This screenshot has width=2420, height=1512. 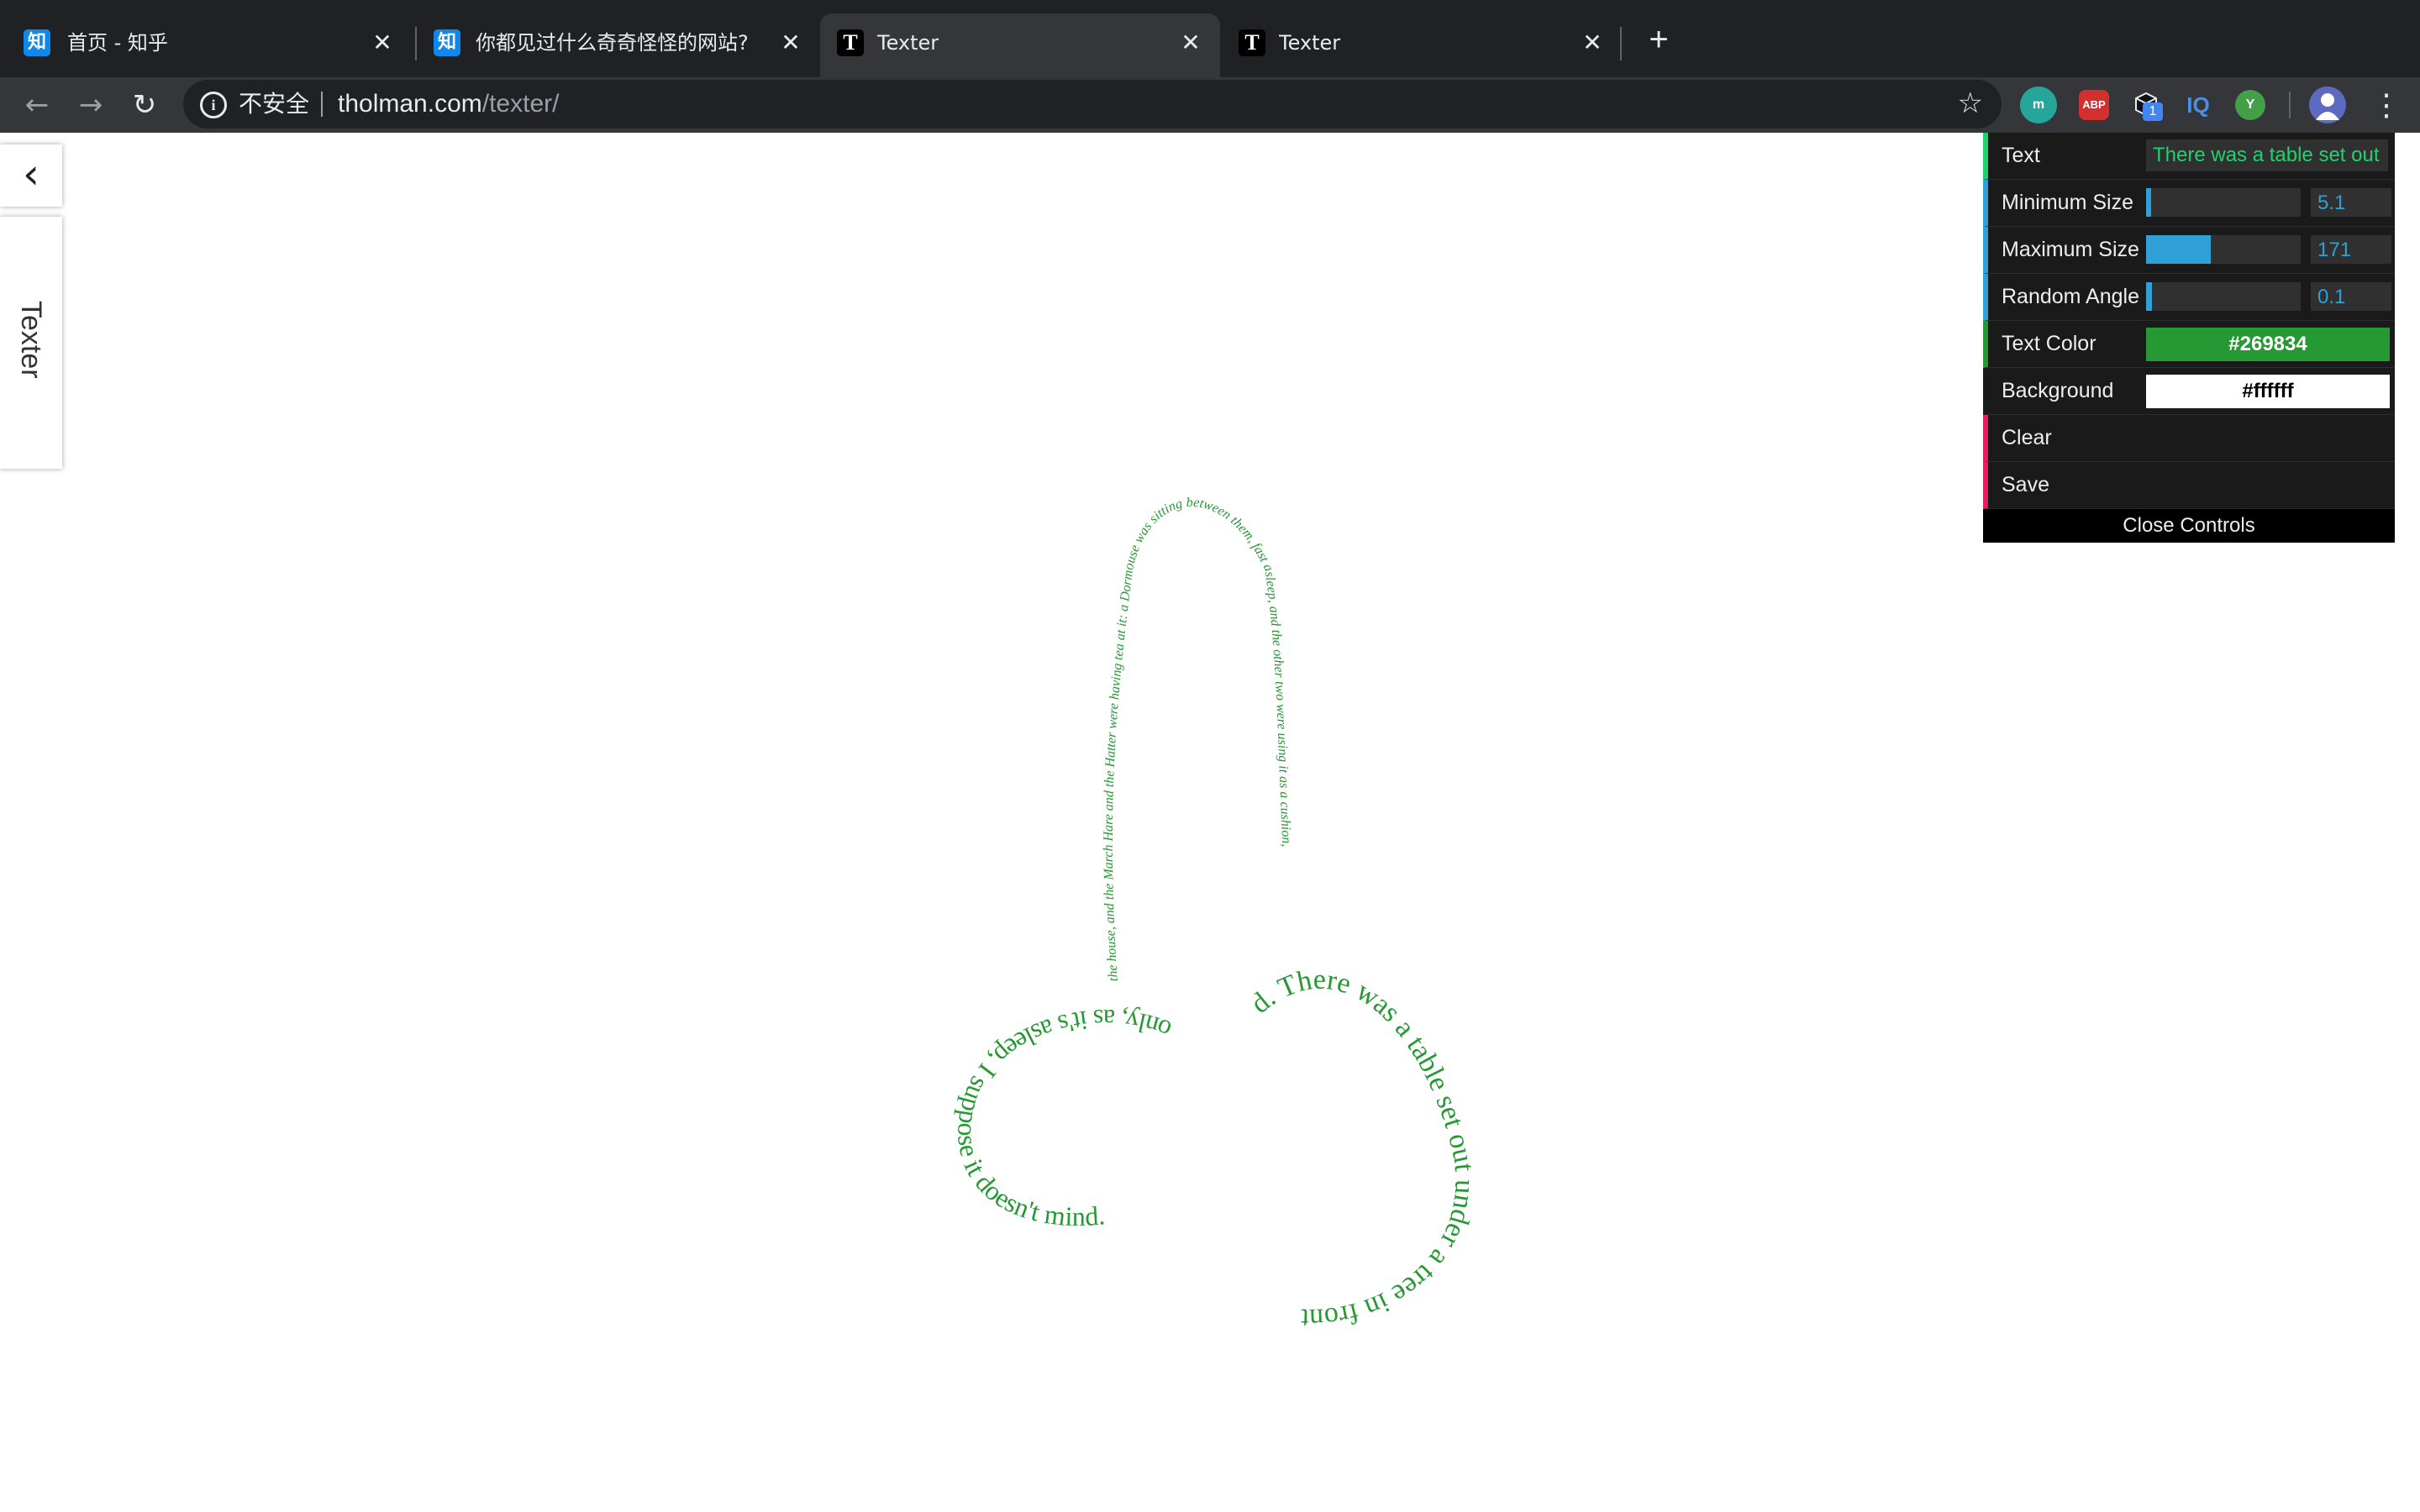 What do you see at coordinates (2058, 390) in the screenshot?
I see `control-label: Background` at bounding box center [2058, 390].